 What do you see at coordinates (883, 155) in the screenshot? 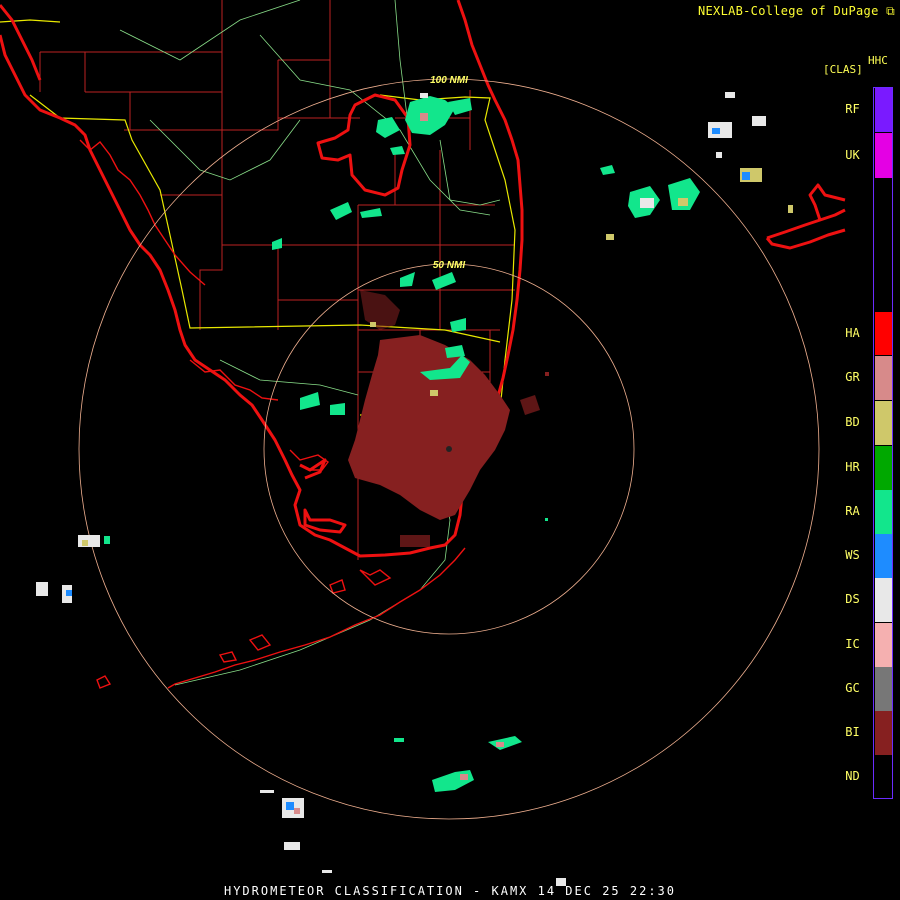
I see `legend-swatch-uk` at bounding box center [883, 155].